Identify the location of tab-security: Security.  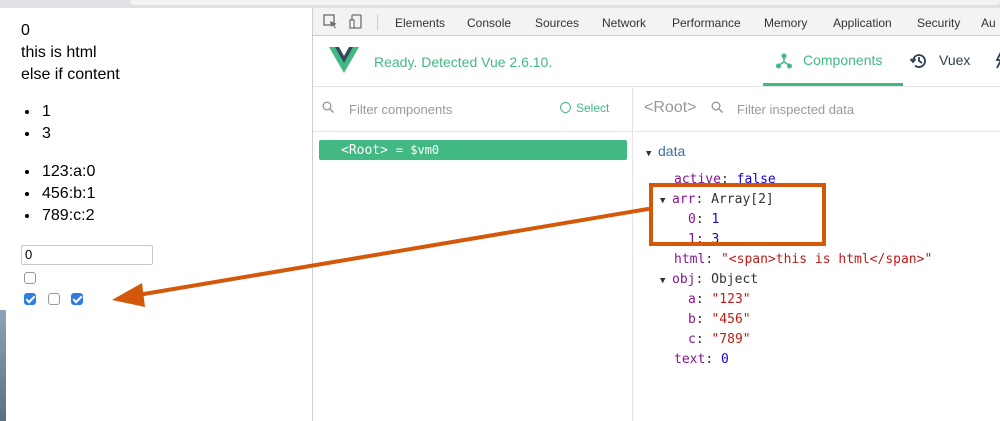
(938, 23).